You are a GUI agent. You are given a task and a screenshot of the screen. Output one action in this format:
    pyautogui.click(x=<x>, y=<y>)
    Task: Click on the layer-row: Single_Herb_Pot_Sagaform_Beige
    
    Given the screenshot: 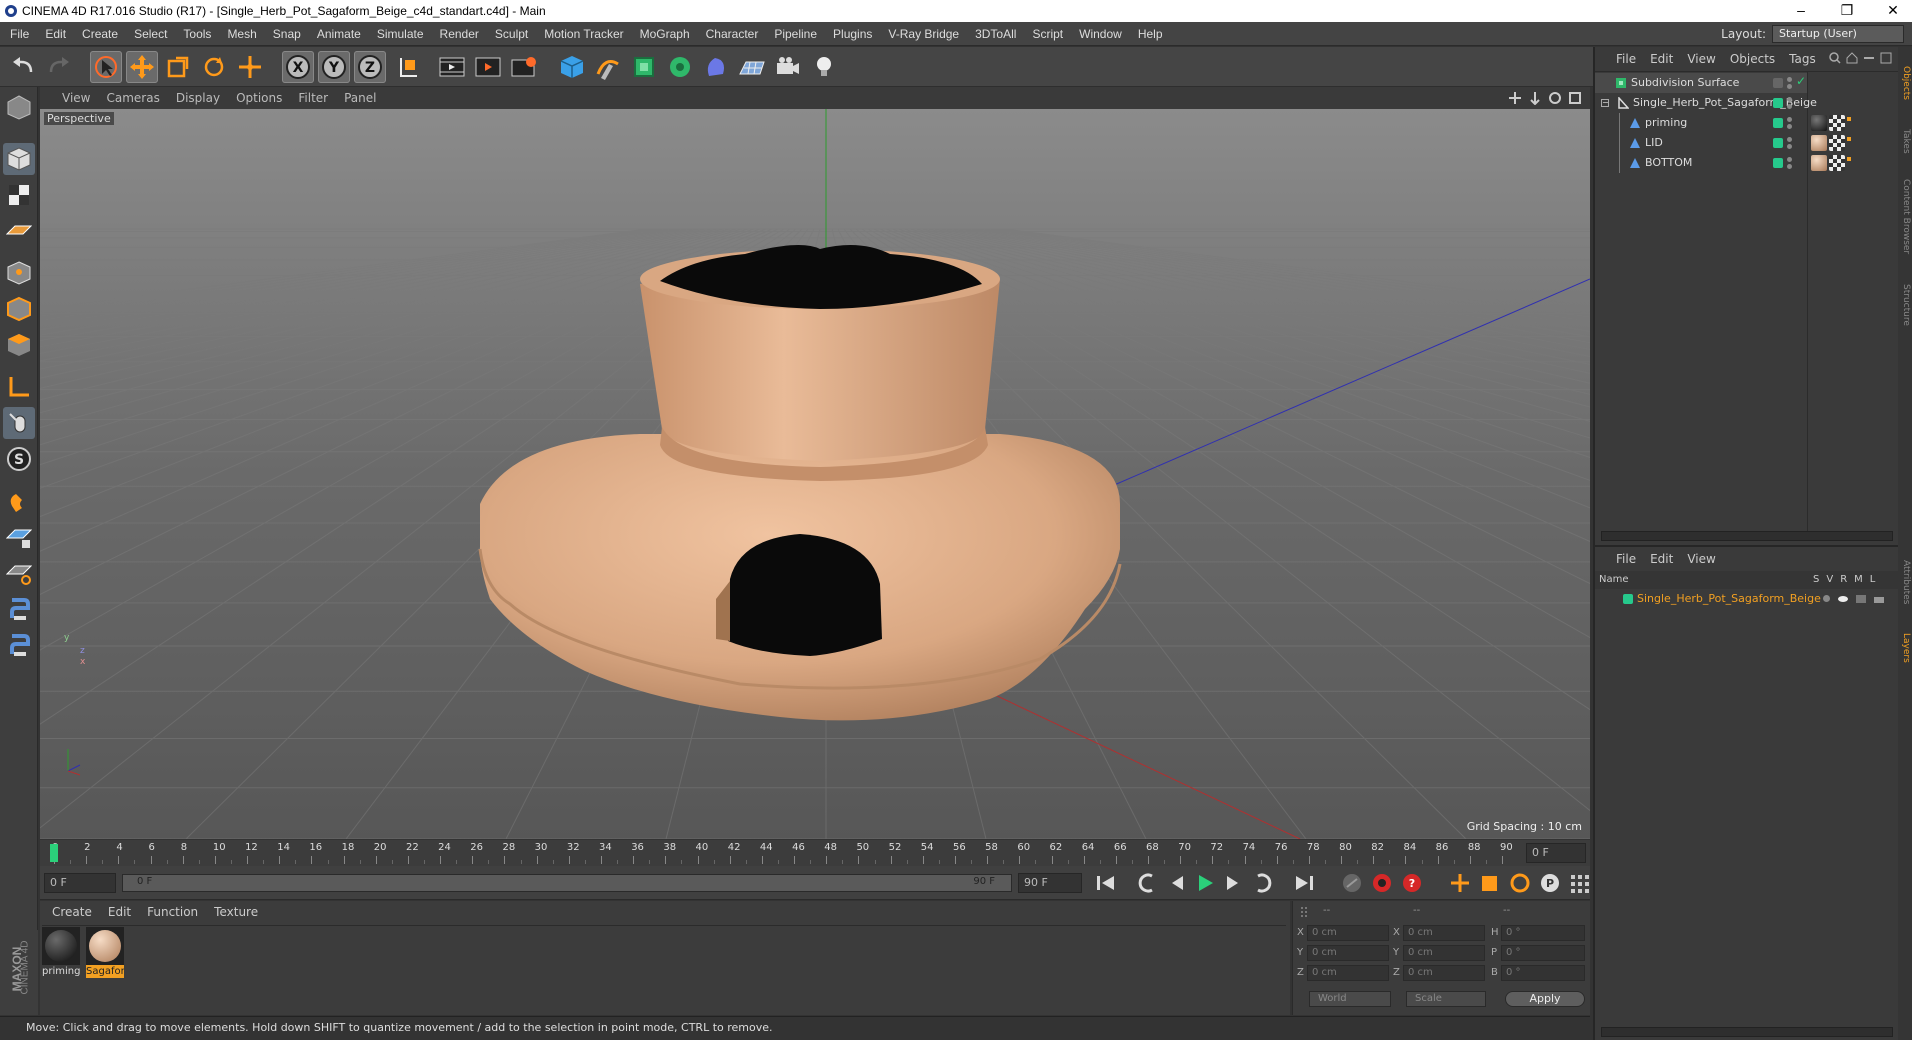 What is the action you would take?
    pyautogui.click(x=1747, y=599)
    